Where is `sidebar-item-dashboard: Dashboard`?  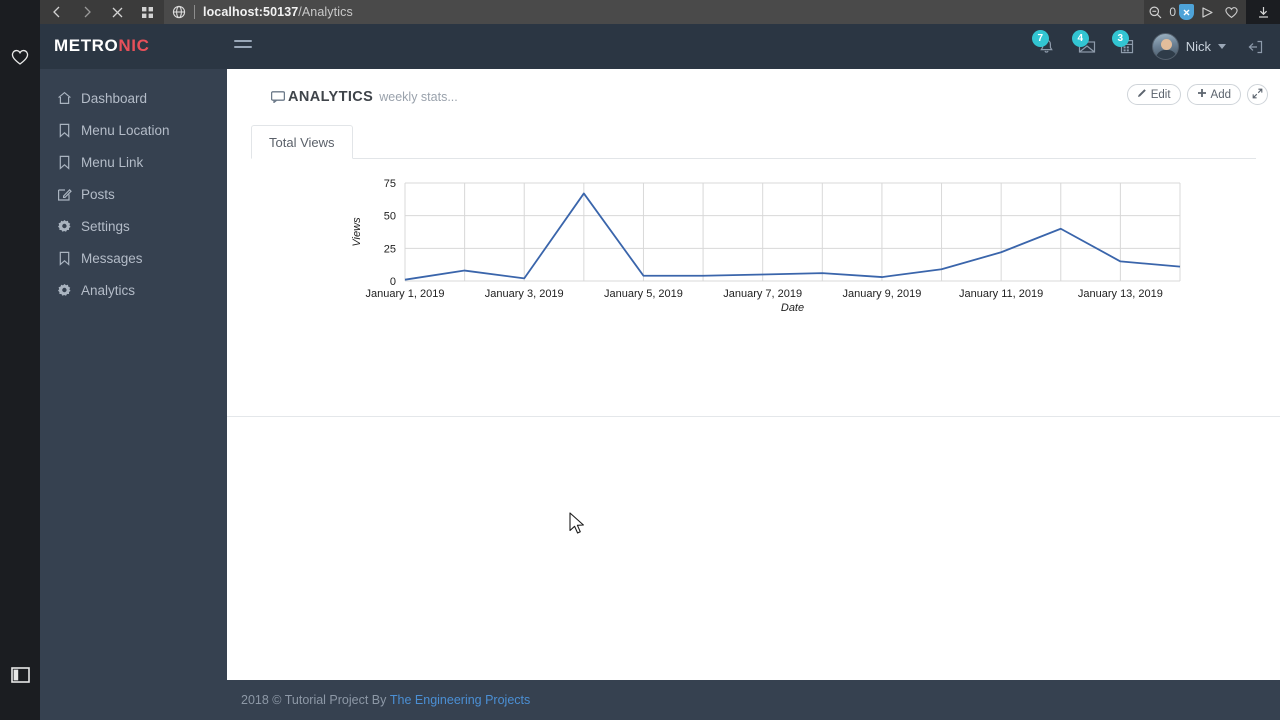
sidebar-item-dashboard: Dashboard is located at coordinates (133, 98).